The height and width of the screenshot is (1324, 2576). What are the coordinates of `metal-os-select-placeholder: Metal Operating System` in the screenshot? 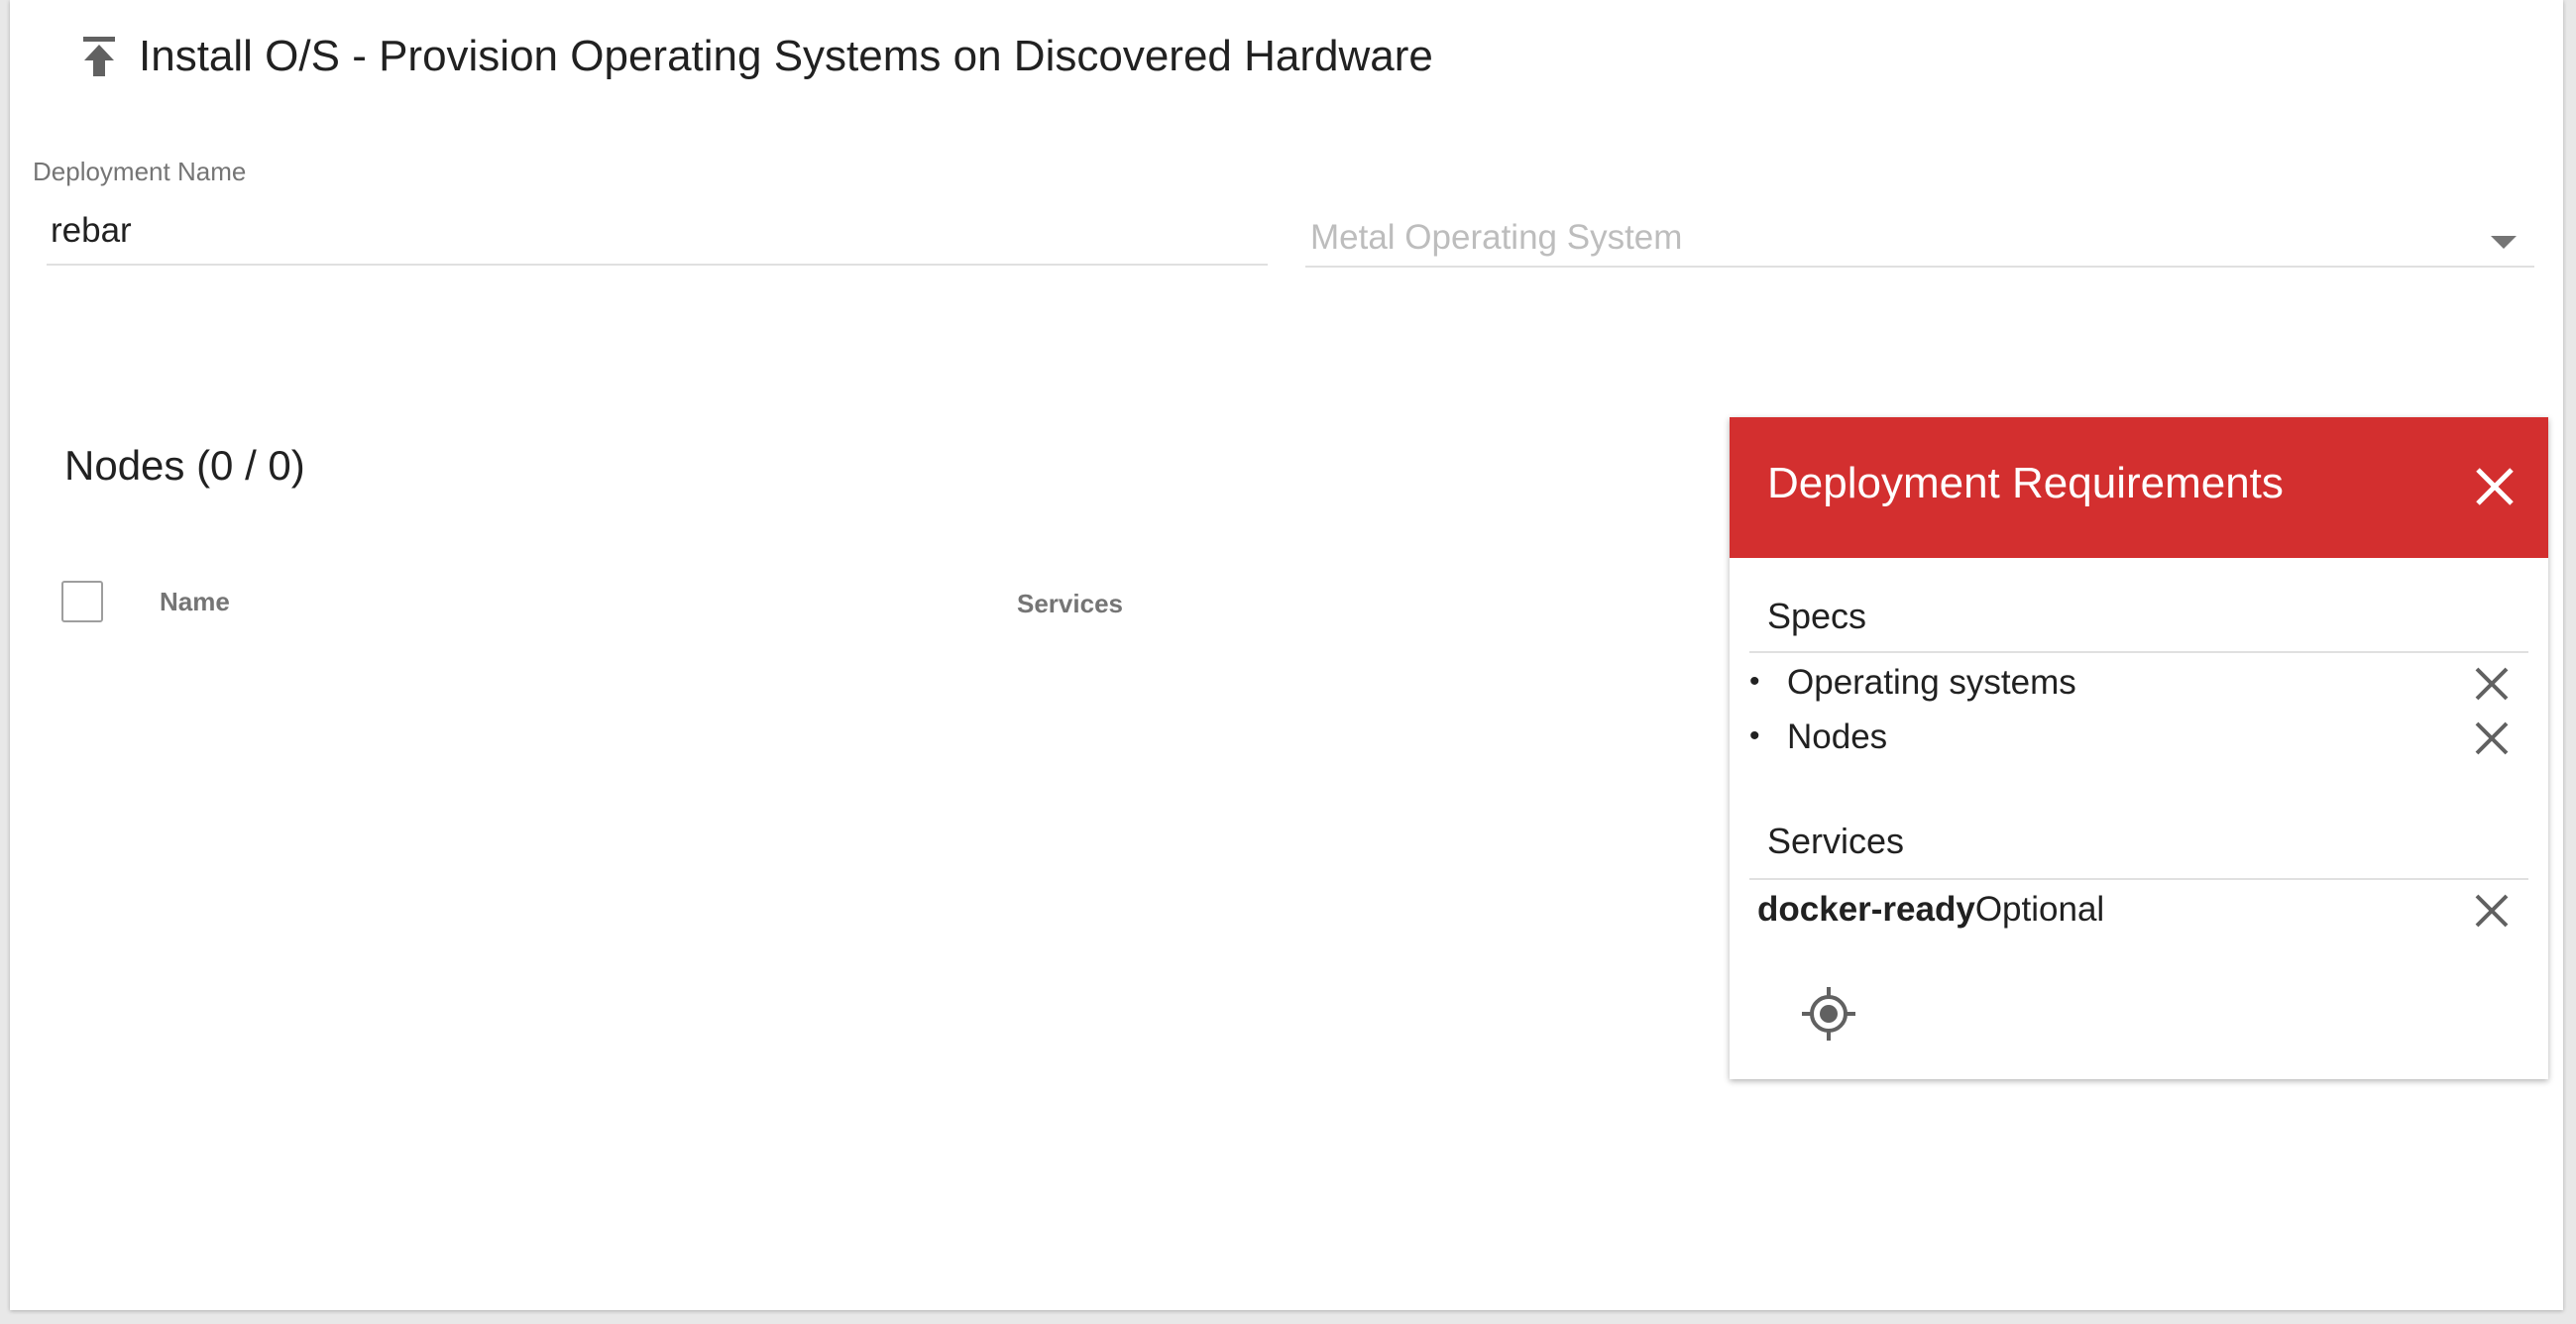 It's located at (1496, 238).